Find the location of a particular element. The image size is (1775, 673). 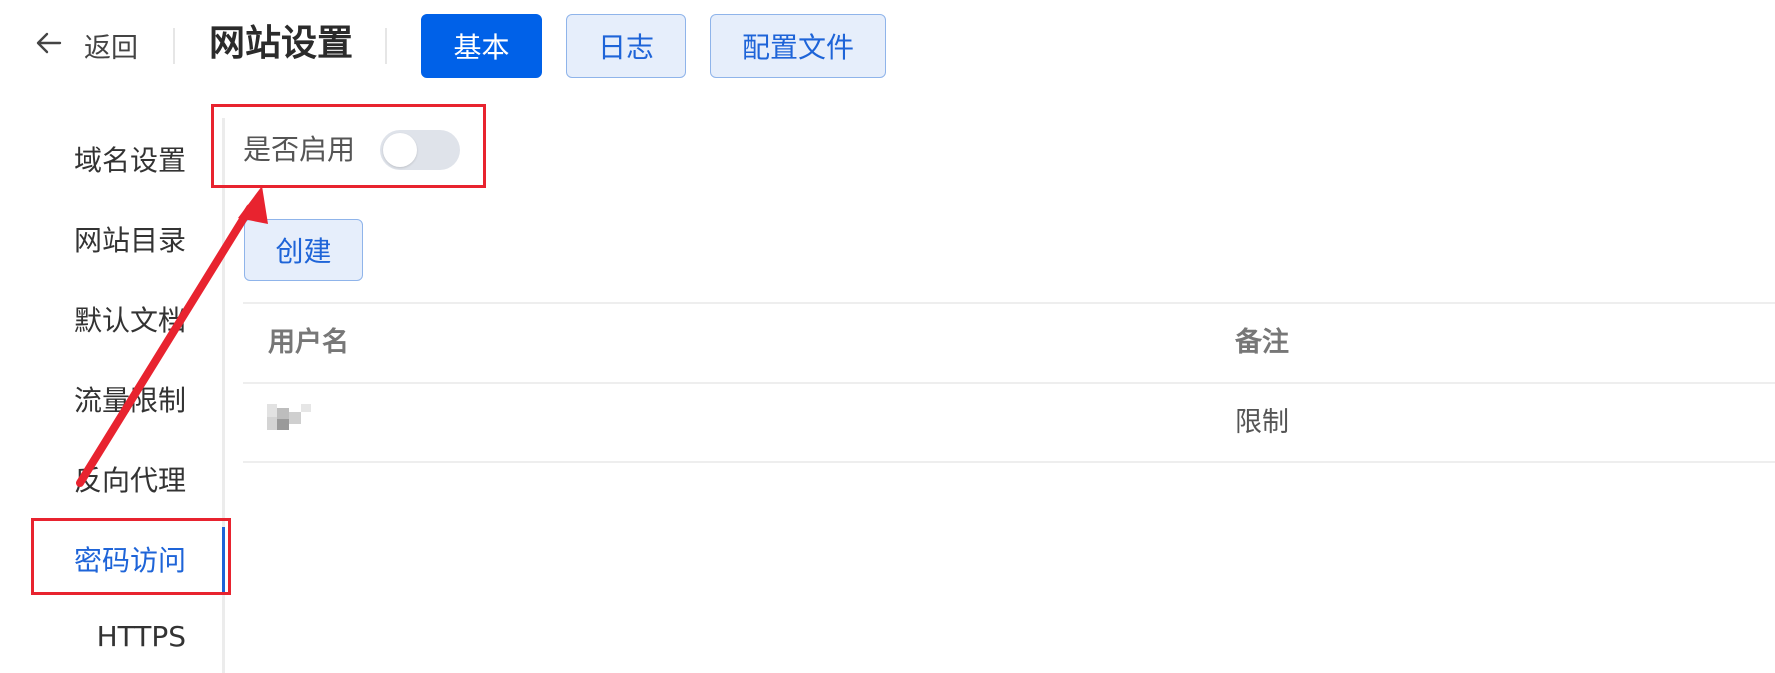

page-title: 网站设置 is located at coordinates (281, 43).